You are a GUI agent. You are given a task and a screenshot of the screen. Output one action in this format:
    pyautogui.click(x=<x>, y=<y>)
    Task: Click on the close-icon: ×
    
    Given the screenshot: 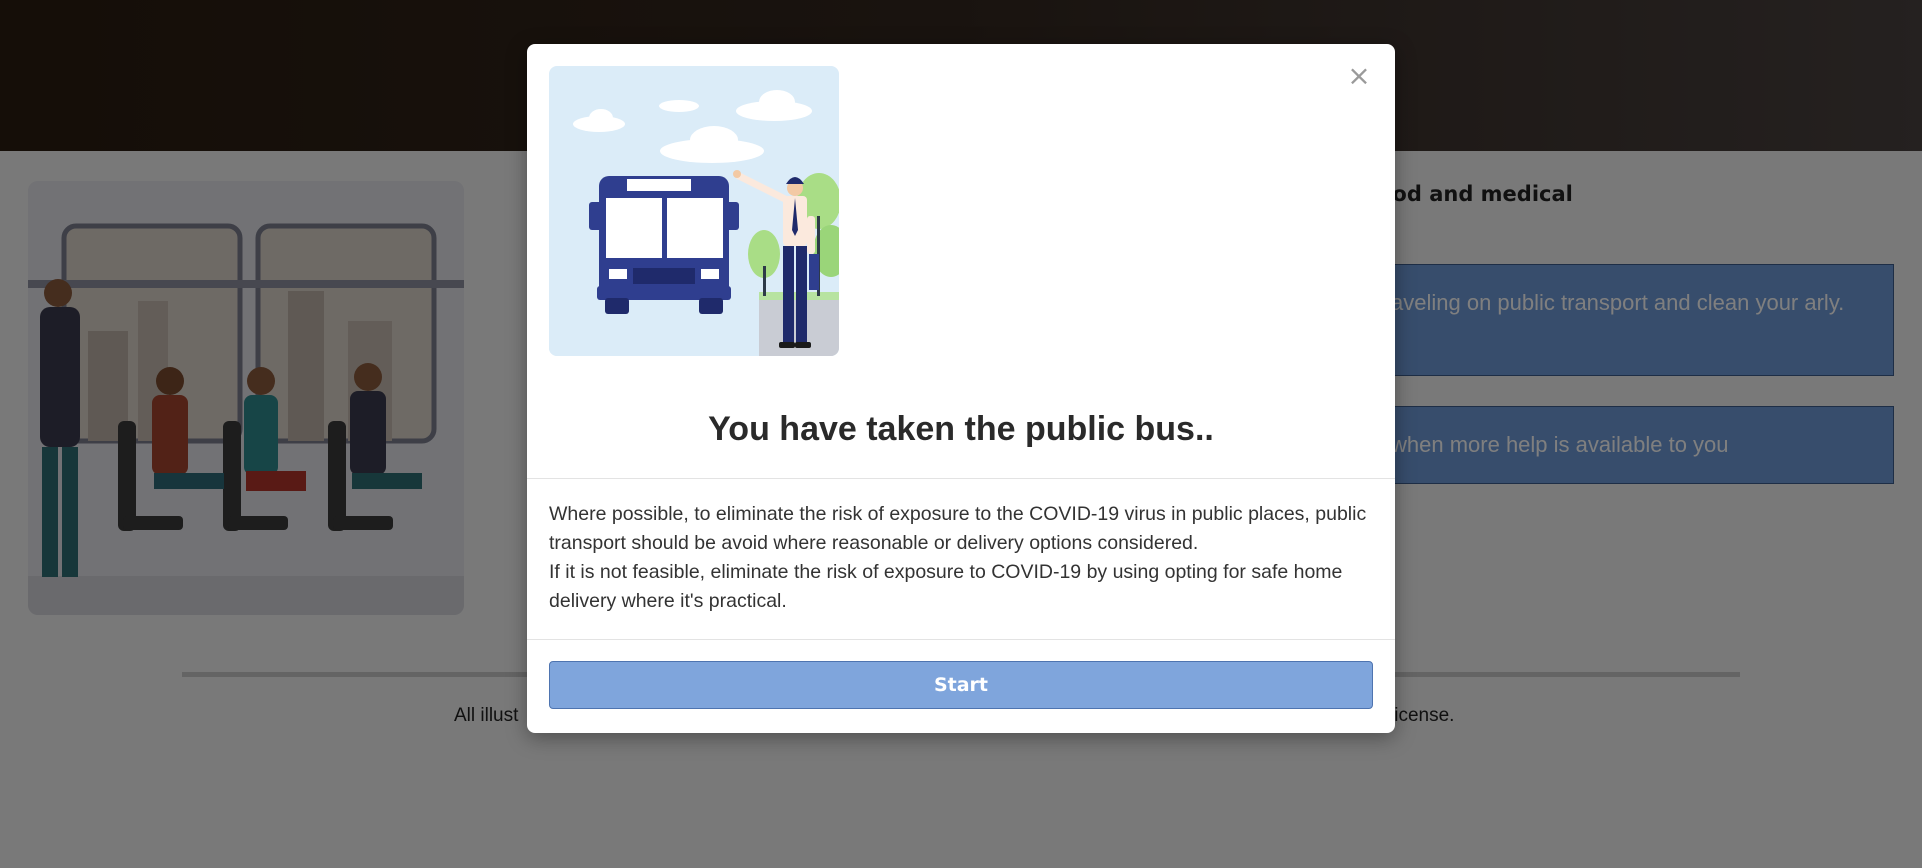 What is the action you would take?
    pyautogui.click(x=1359, y=76)
    